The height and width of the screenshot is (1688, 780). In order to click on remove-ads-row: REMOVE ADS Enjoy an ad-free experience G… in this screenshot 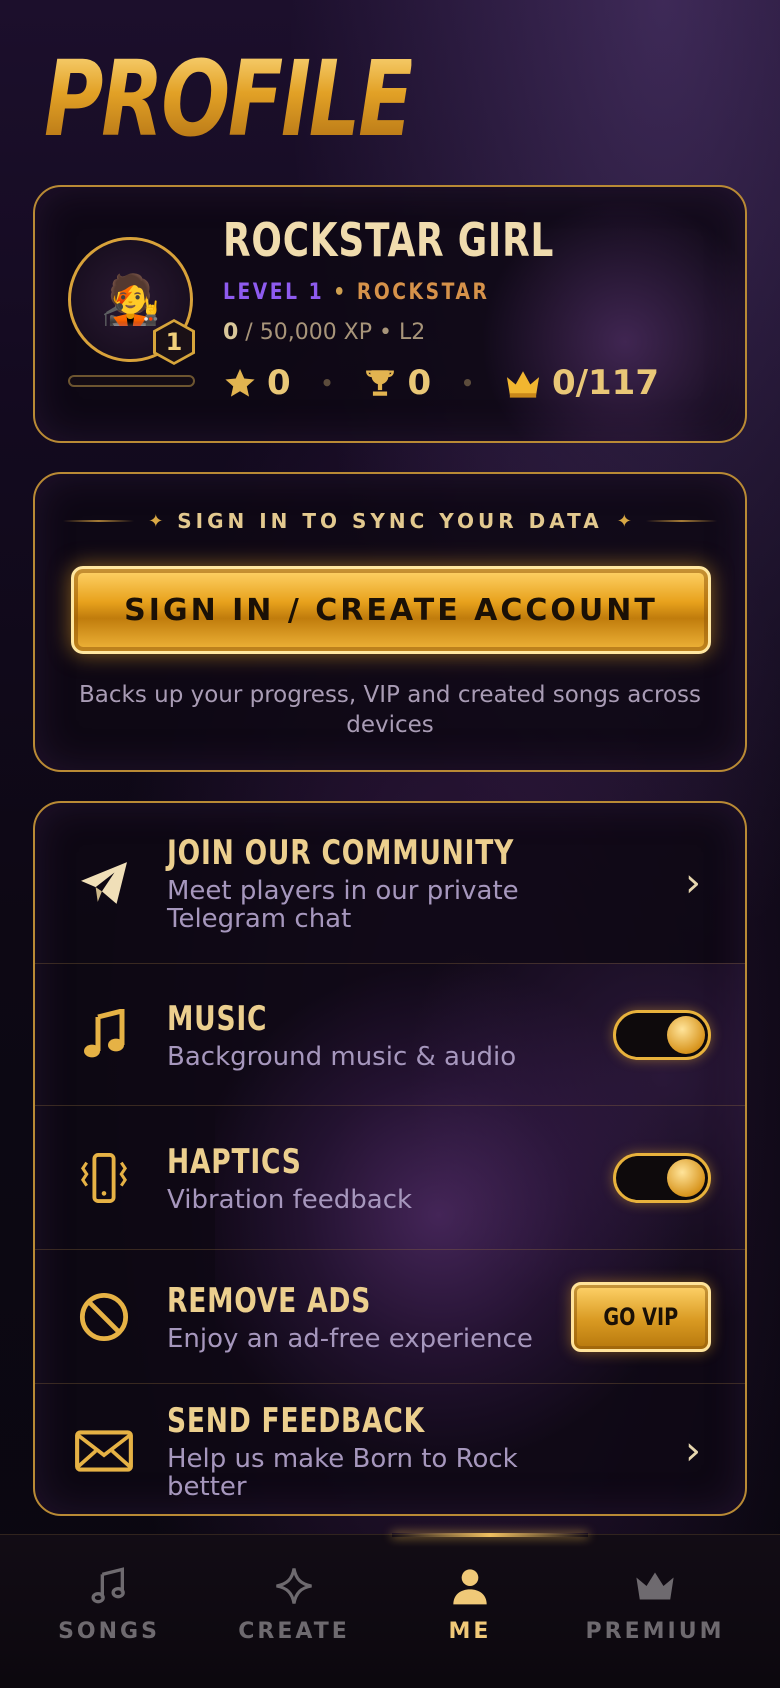, I will do `click(390, 1317)`.